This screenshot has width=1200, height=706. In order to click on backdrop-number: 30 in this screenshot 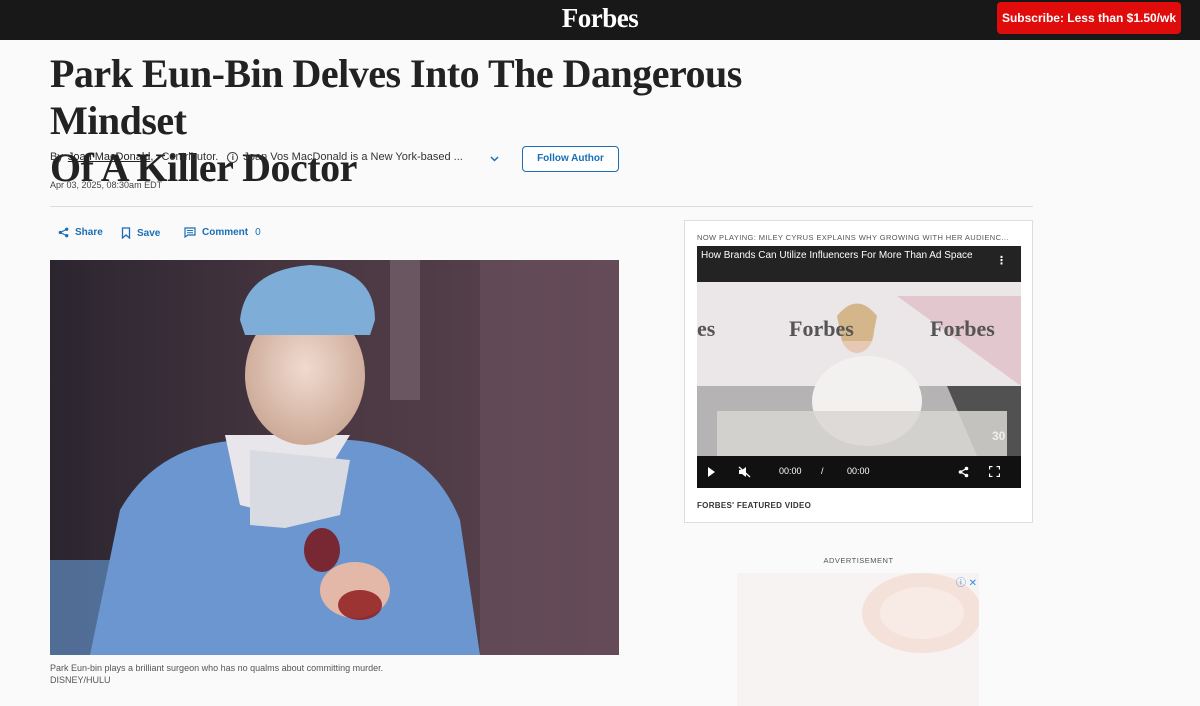, I will do `click(999, 436)`.